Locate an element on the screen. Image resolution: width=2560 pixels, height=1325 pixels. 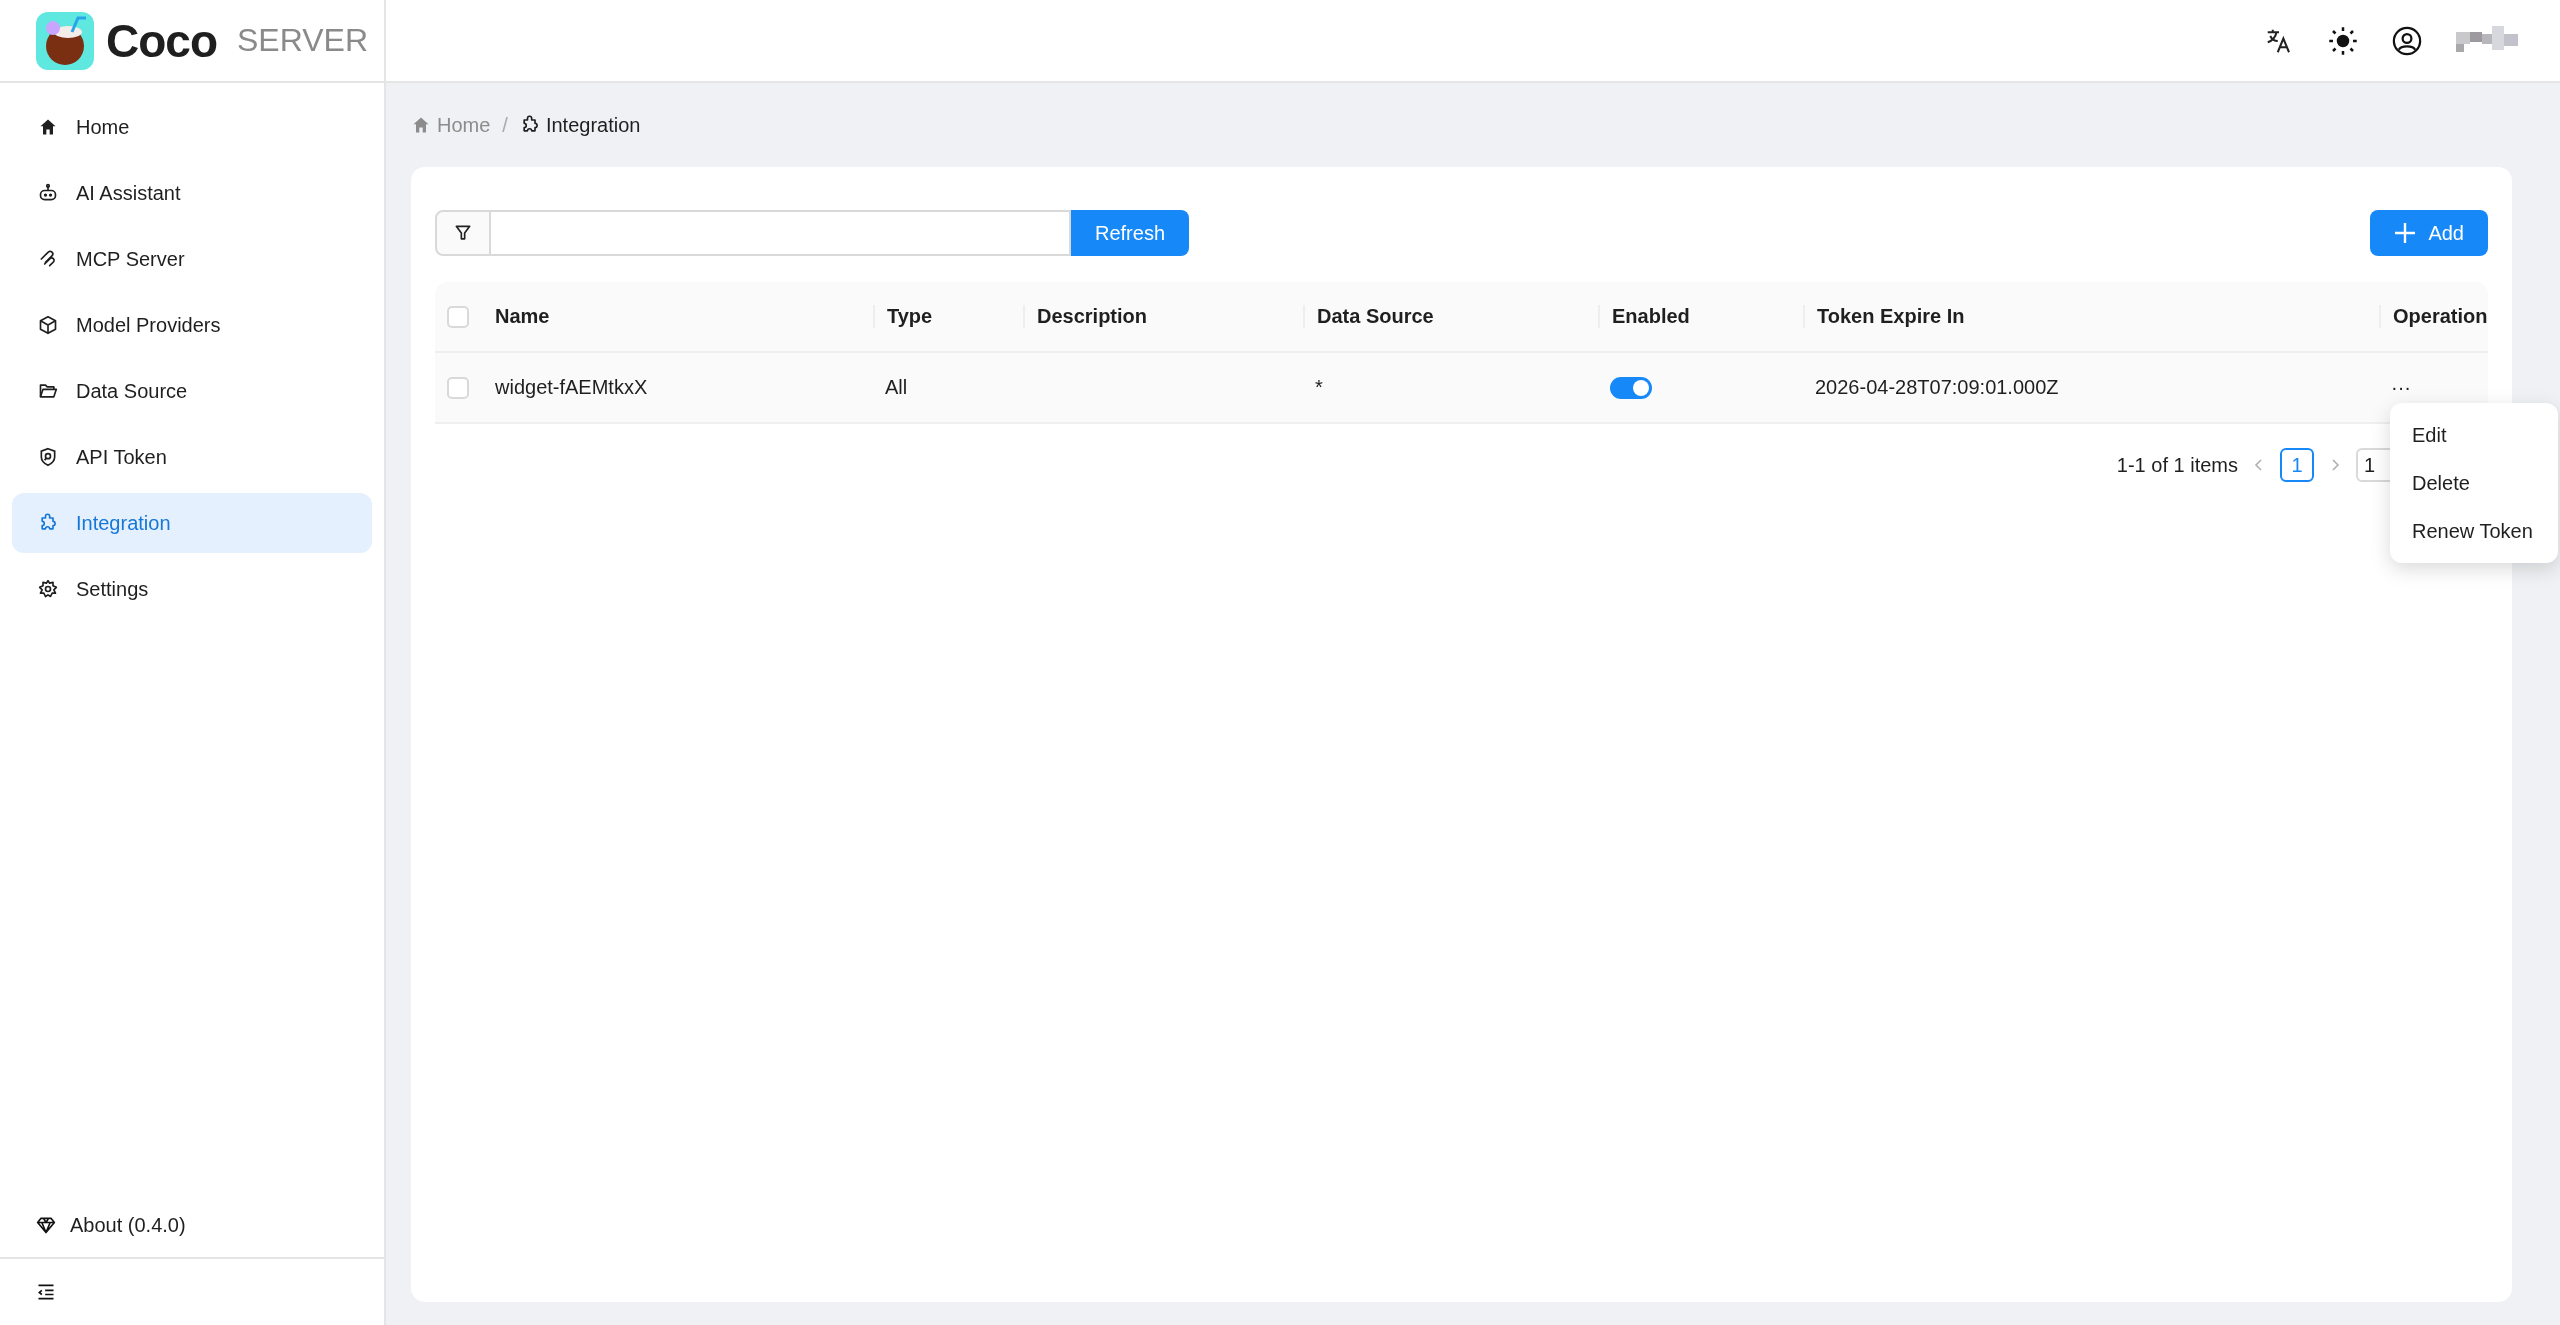
sidebar-item: Settings is located at coordinates (192, 589).